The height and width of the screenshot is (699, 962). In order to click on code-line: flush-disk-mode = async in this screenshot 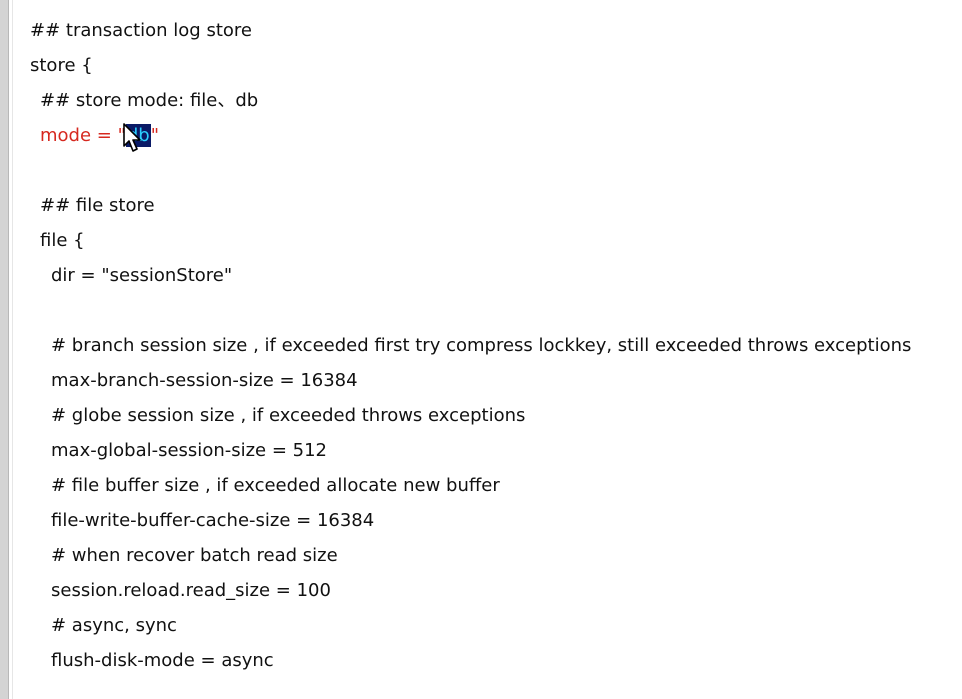, I will do `click(496, 660)`.